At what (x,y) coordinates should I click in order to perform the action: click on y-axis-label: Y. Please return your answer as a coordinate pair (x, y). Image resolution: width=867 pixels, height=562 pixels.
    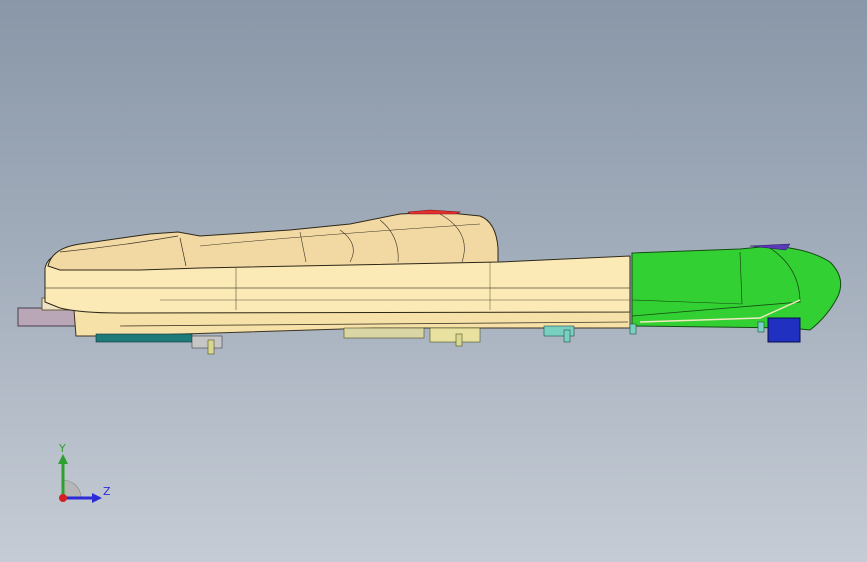
    Looking at the image, I should click on (62, 448).